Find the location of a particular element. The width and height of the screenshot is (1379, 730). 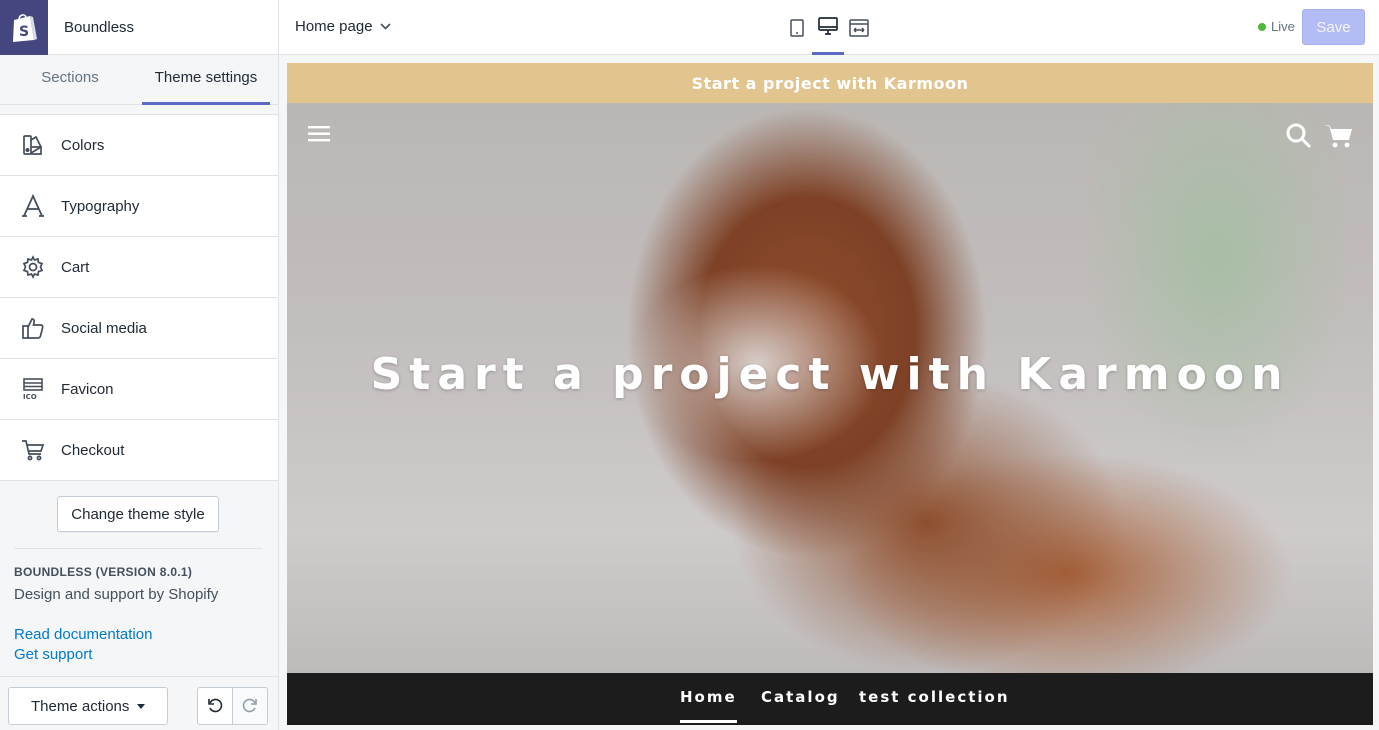

announcement-bar: Start a project with Karmoon is located at coordinates (830, 83).